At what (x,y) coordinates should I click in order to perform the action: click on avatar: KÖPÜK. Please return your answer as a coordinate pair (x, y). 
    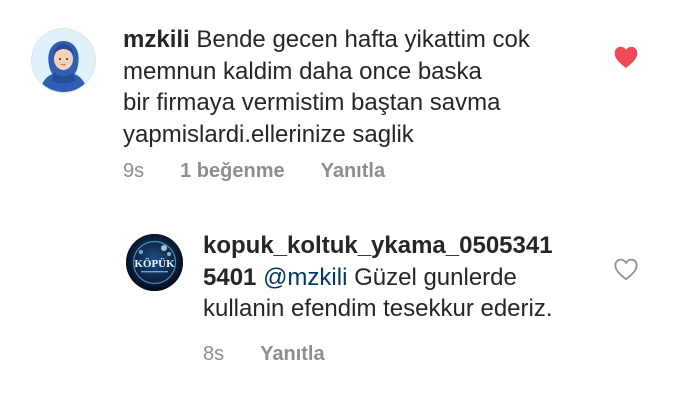
    Looking at the image, I should click on (154, 262).